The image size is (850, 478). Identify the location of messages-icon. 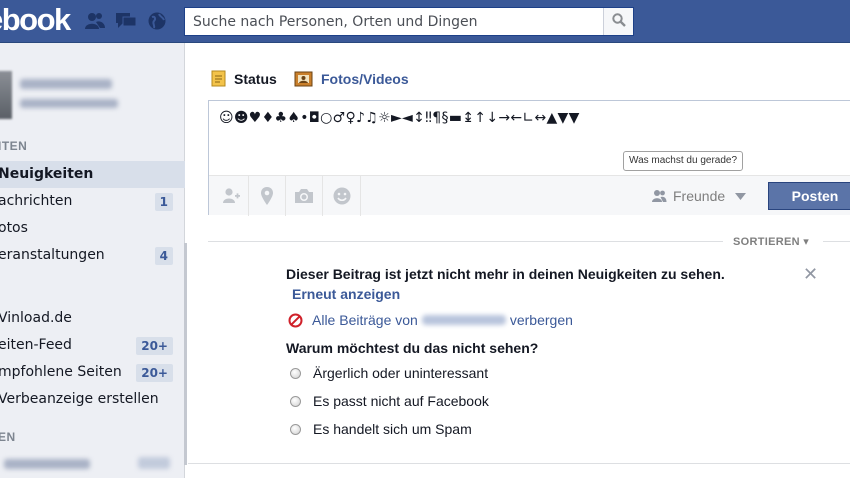
(126, 21).